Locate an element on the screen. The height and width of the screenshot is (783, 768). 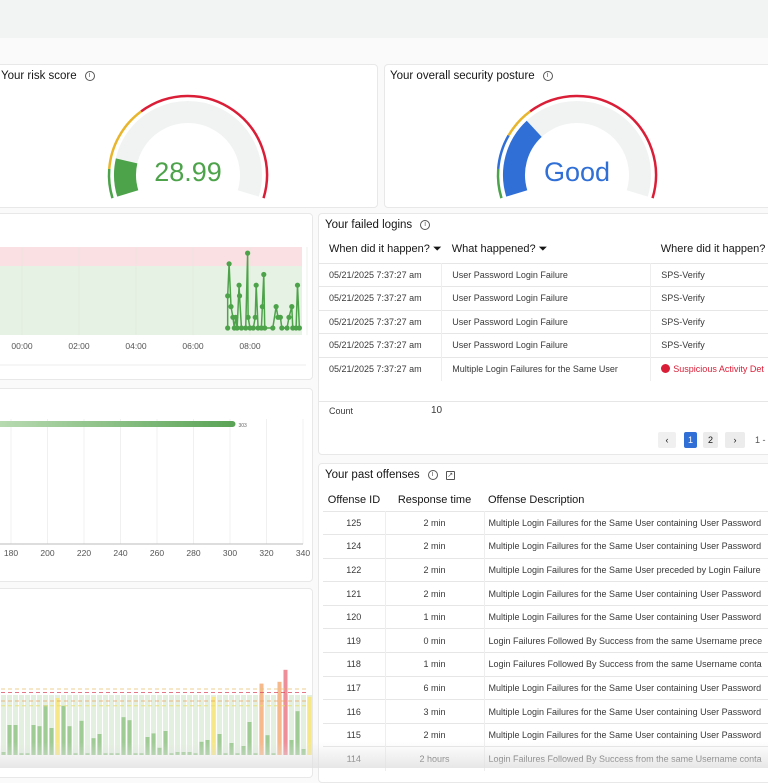
bottom-fade is located at coordinates (384, 755).